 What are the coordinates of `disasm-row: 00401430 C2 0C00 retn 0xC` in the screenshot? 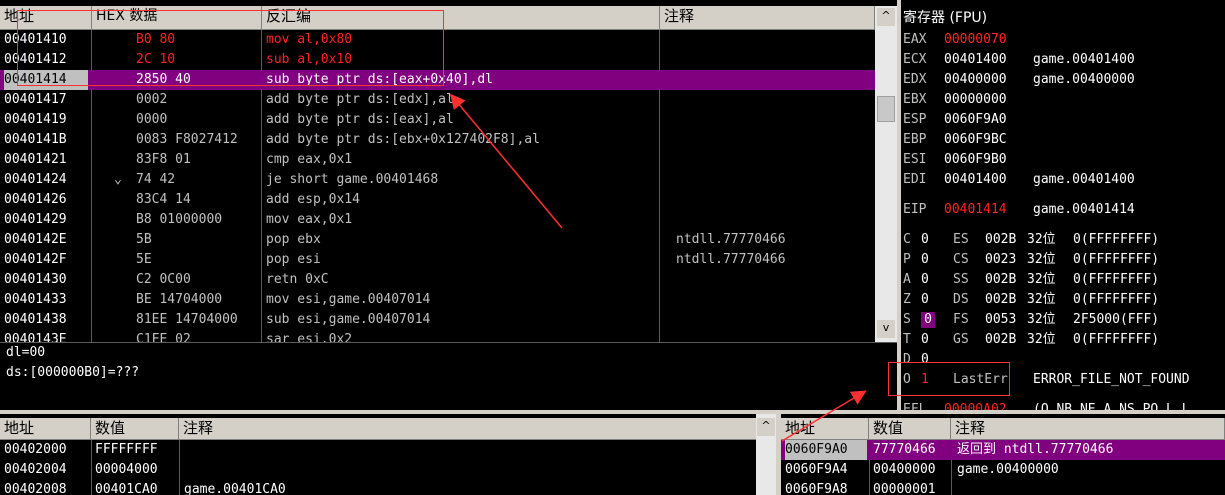 It's located at (437, 280).